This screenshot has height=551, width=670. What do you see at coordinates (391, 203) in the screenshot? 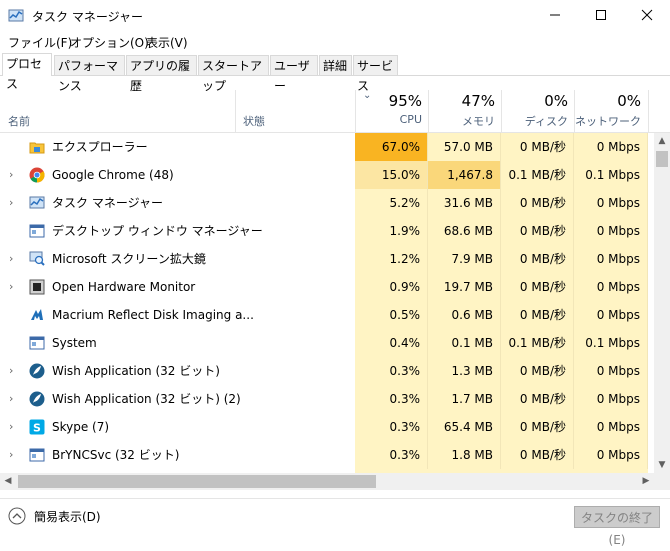
I see `cpu-cell: 5.2%` at bounding box center [391, 203].